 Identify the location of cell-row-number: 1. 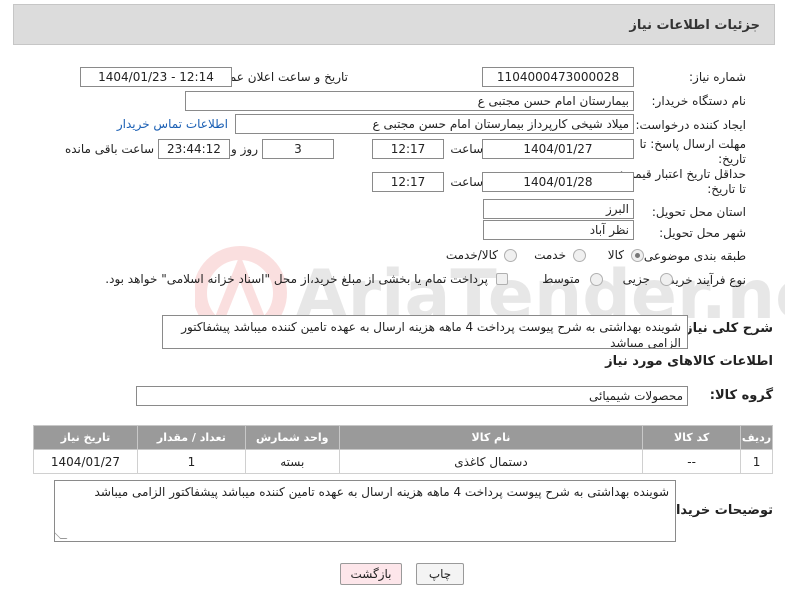
(756, 461).